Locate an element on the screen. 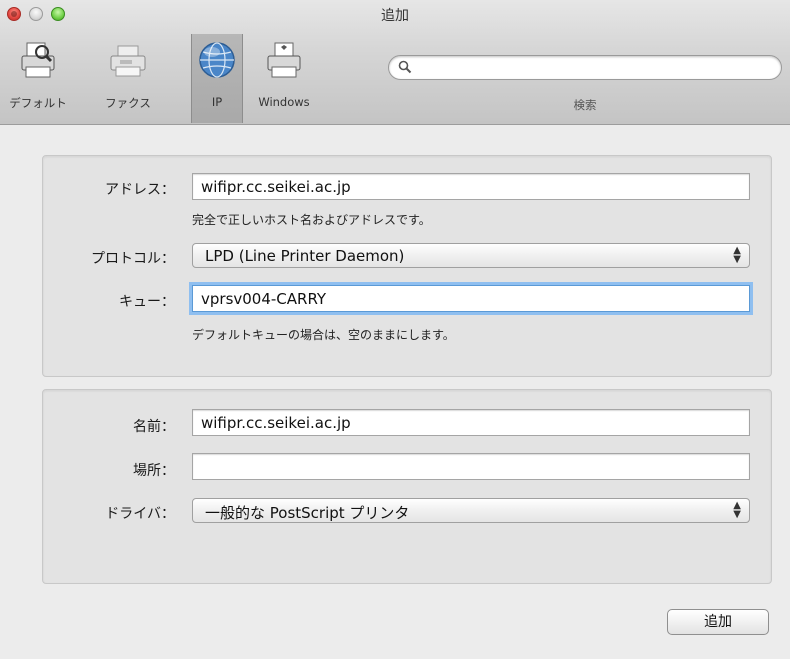  name-input is located at coordinates (471, 422).